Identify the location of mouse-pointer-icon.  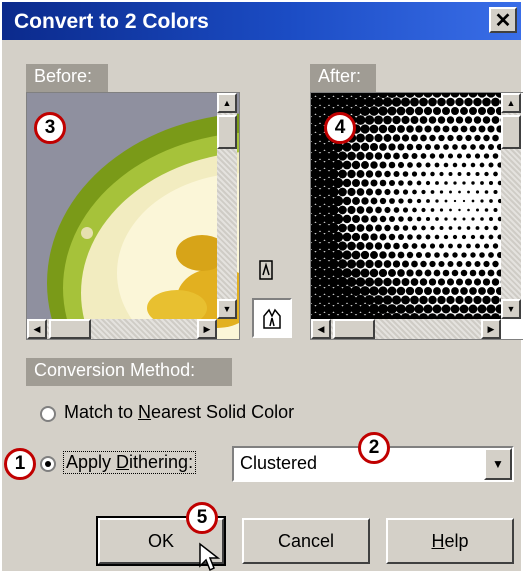
(210, 558).